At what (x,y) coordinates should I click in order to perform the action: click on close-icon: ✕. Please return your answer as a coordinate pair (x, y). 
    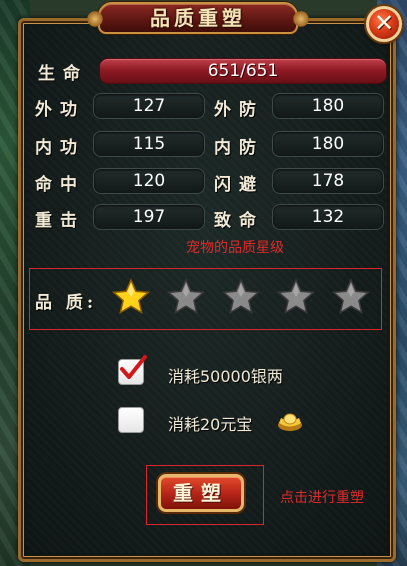
    Looking at the image, I should click on (384, 23).